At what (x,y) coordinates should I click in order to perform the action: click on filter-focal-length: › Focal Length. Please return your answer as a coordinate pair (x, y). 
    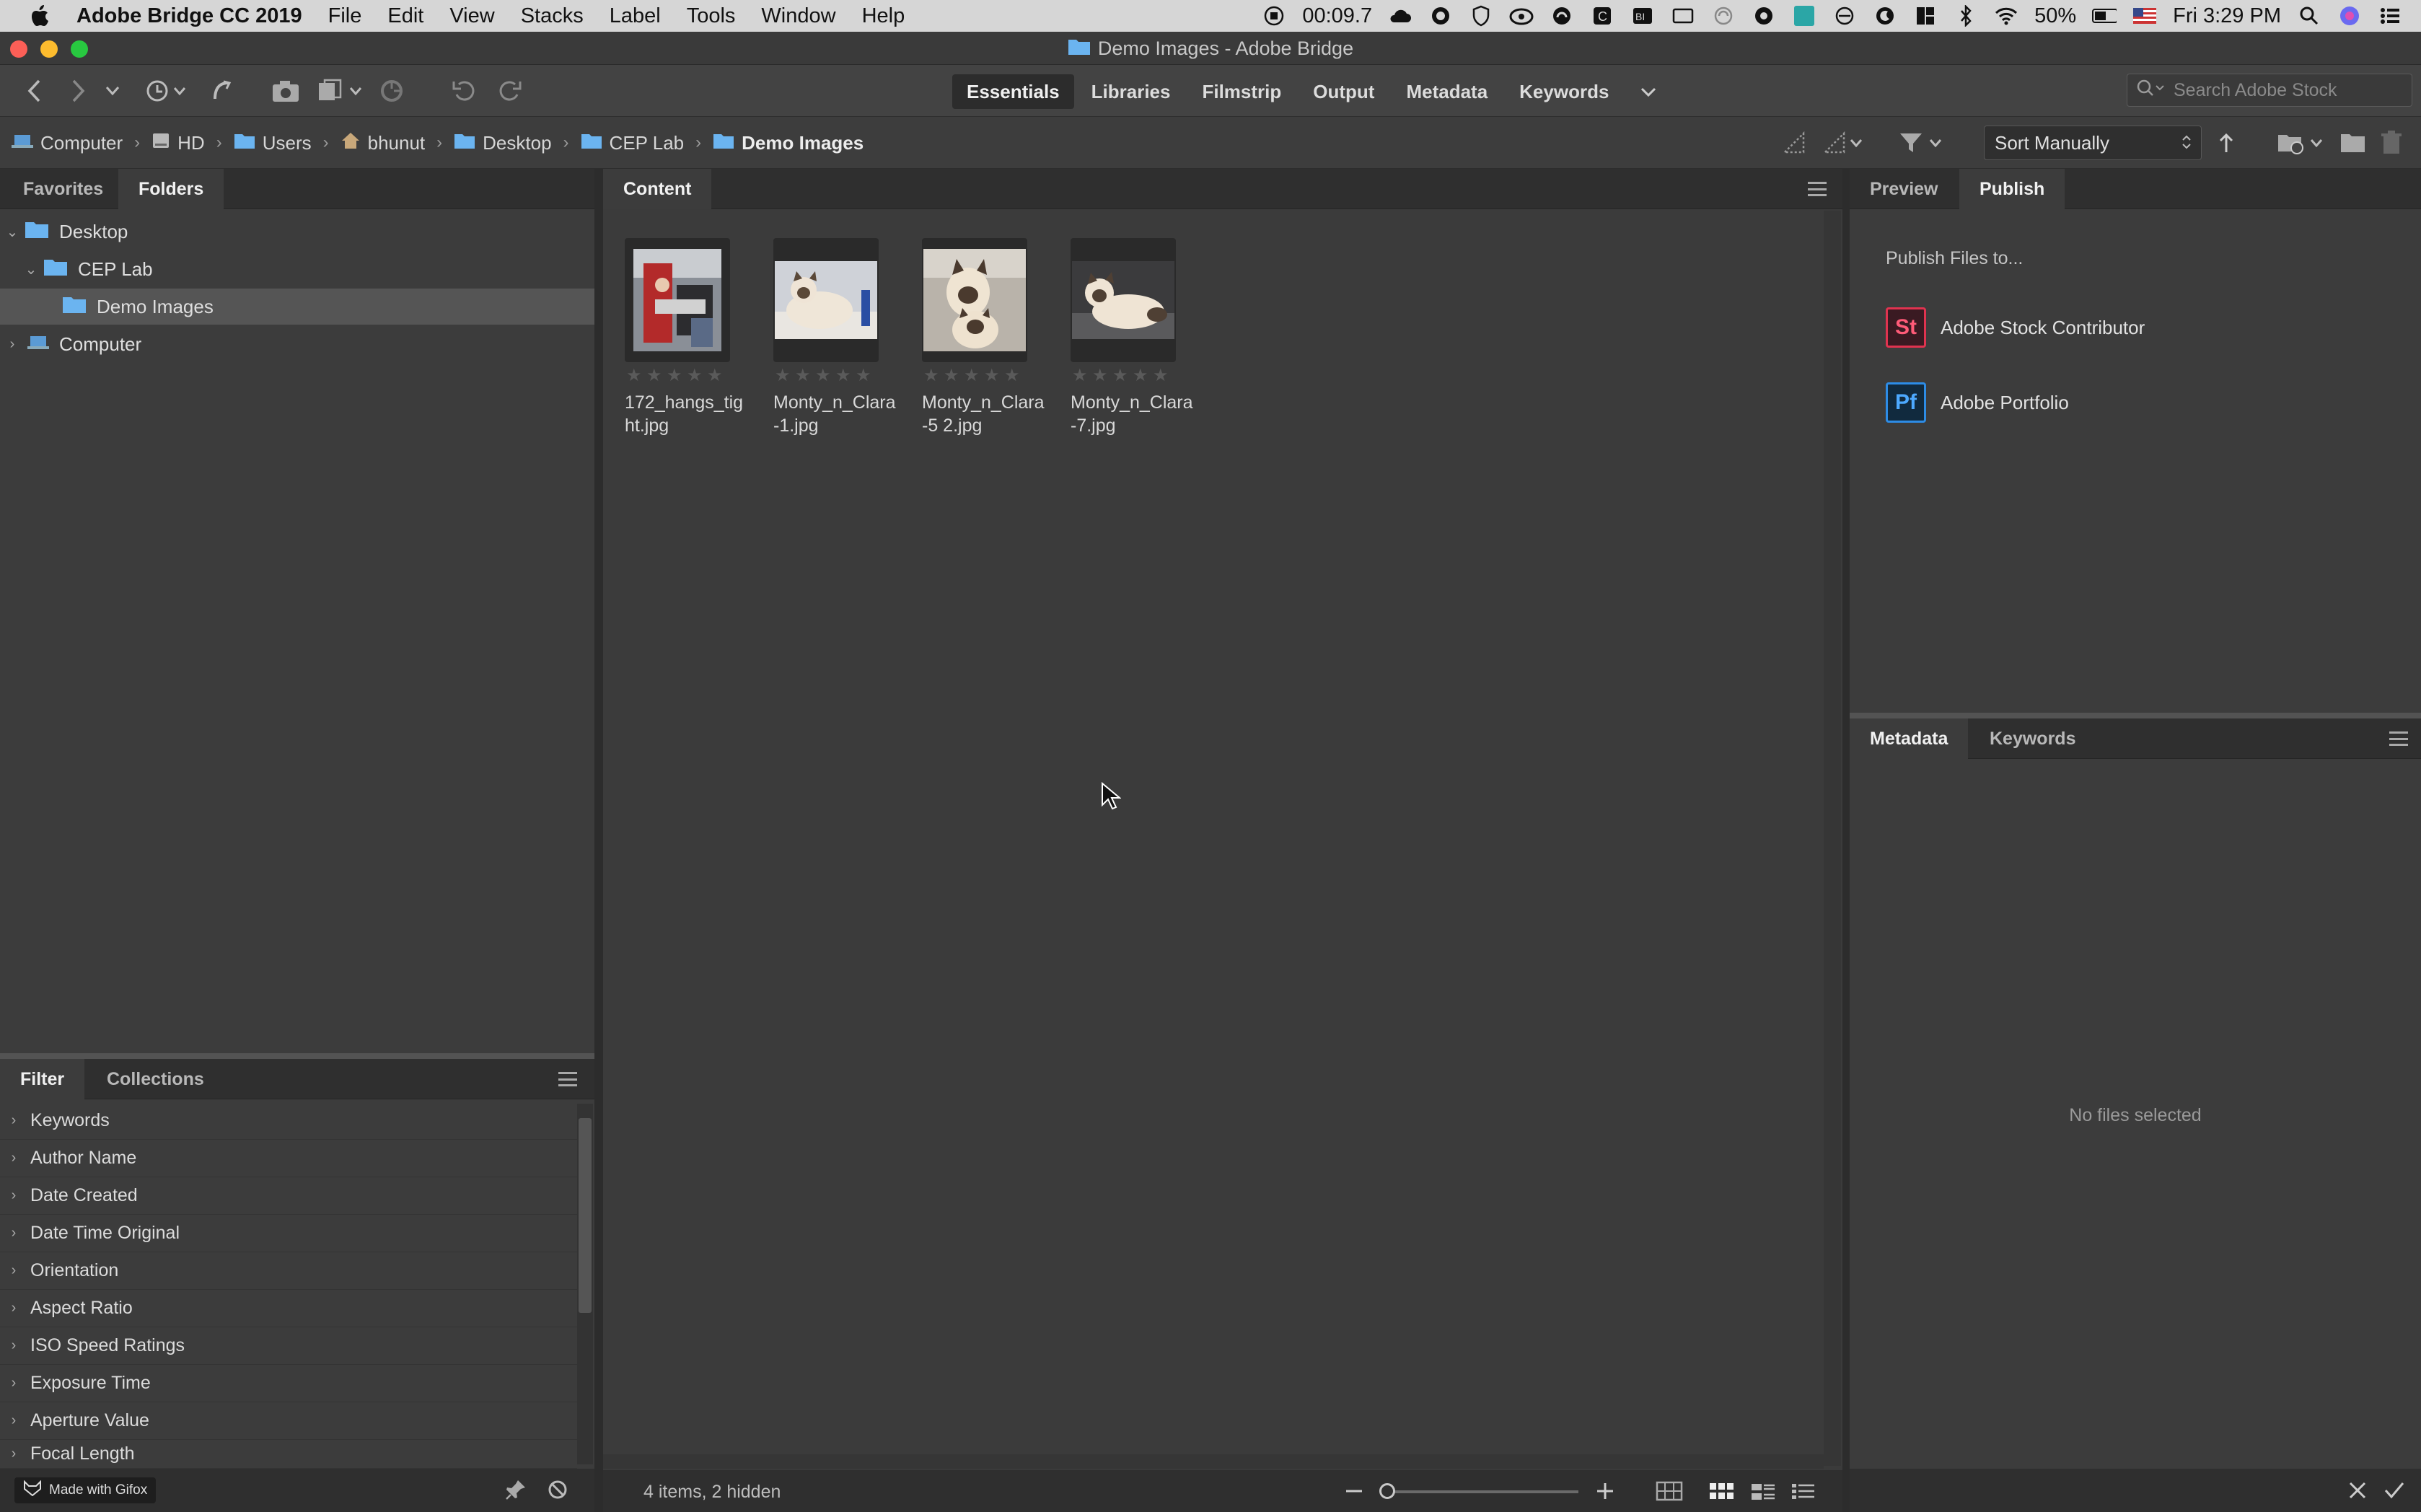
    Looking at the image, I should click on (288, 1455).